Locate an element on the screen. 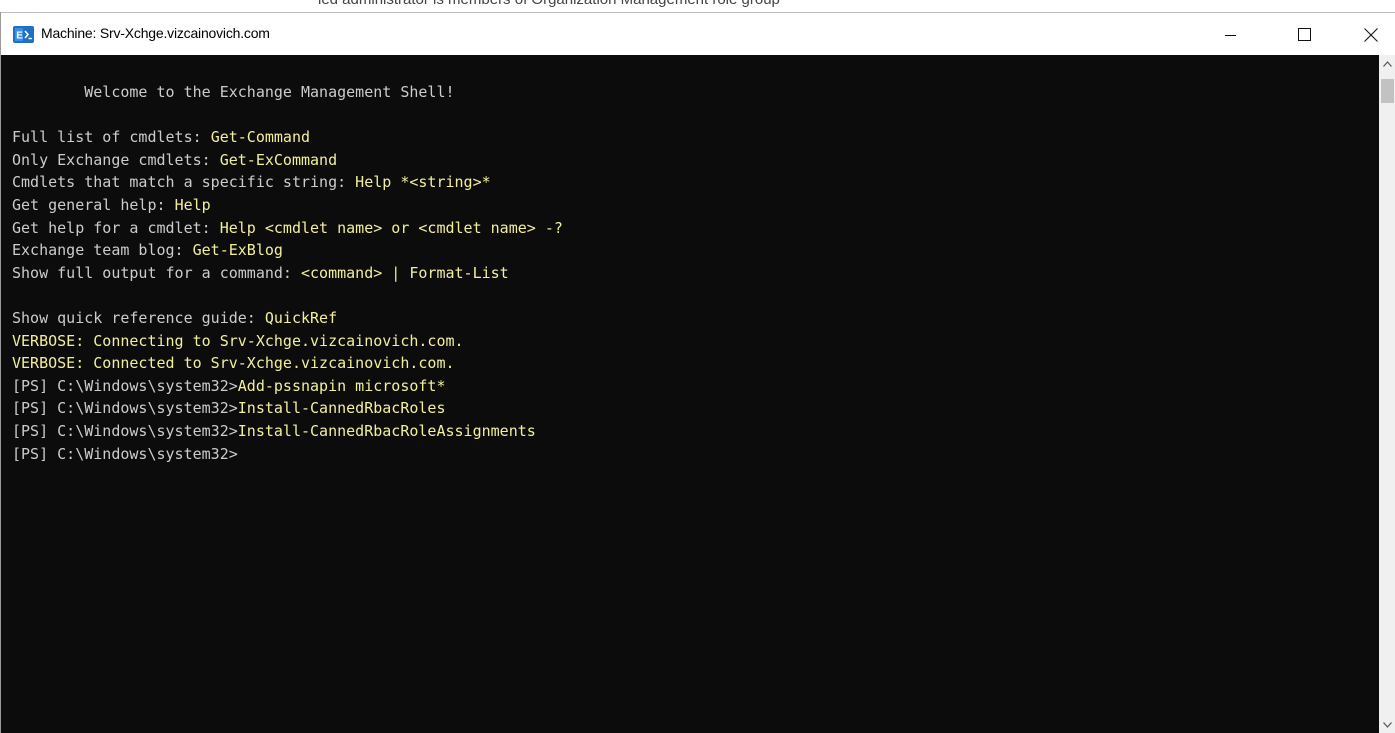  console-command-text: Add-pssnapin microsoft* is located at coordinates (341, 385).